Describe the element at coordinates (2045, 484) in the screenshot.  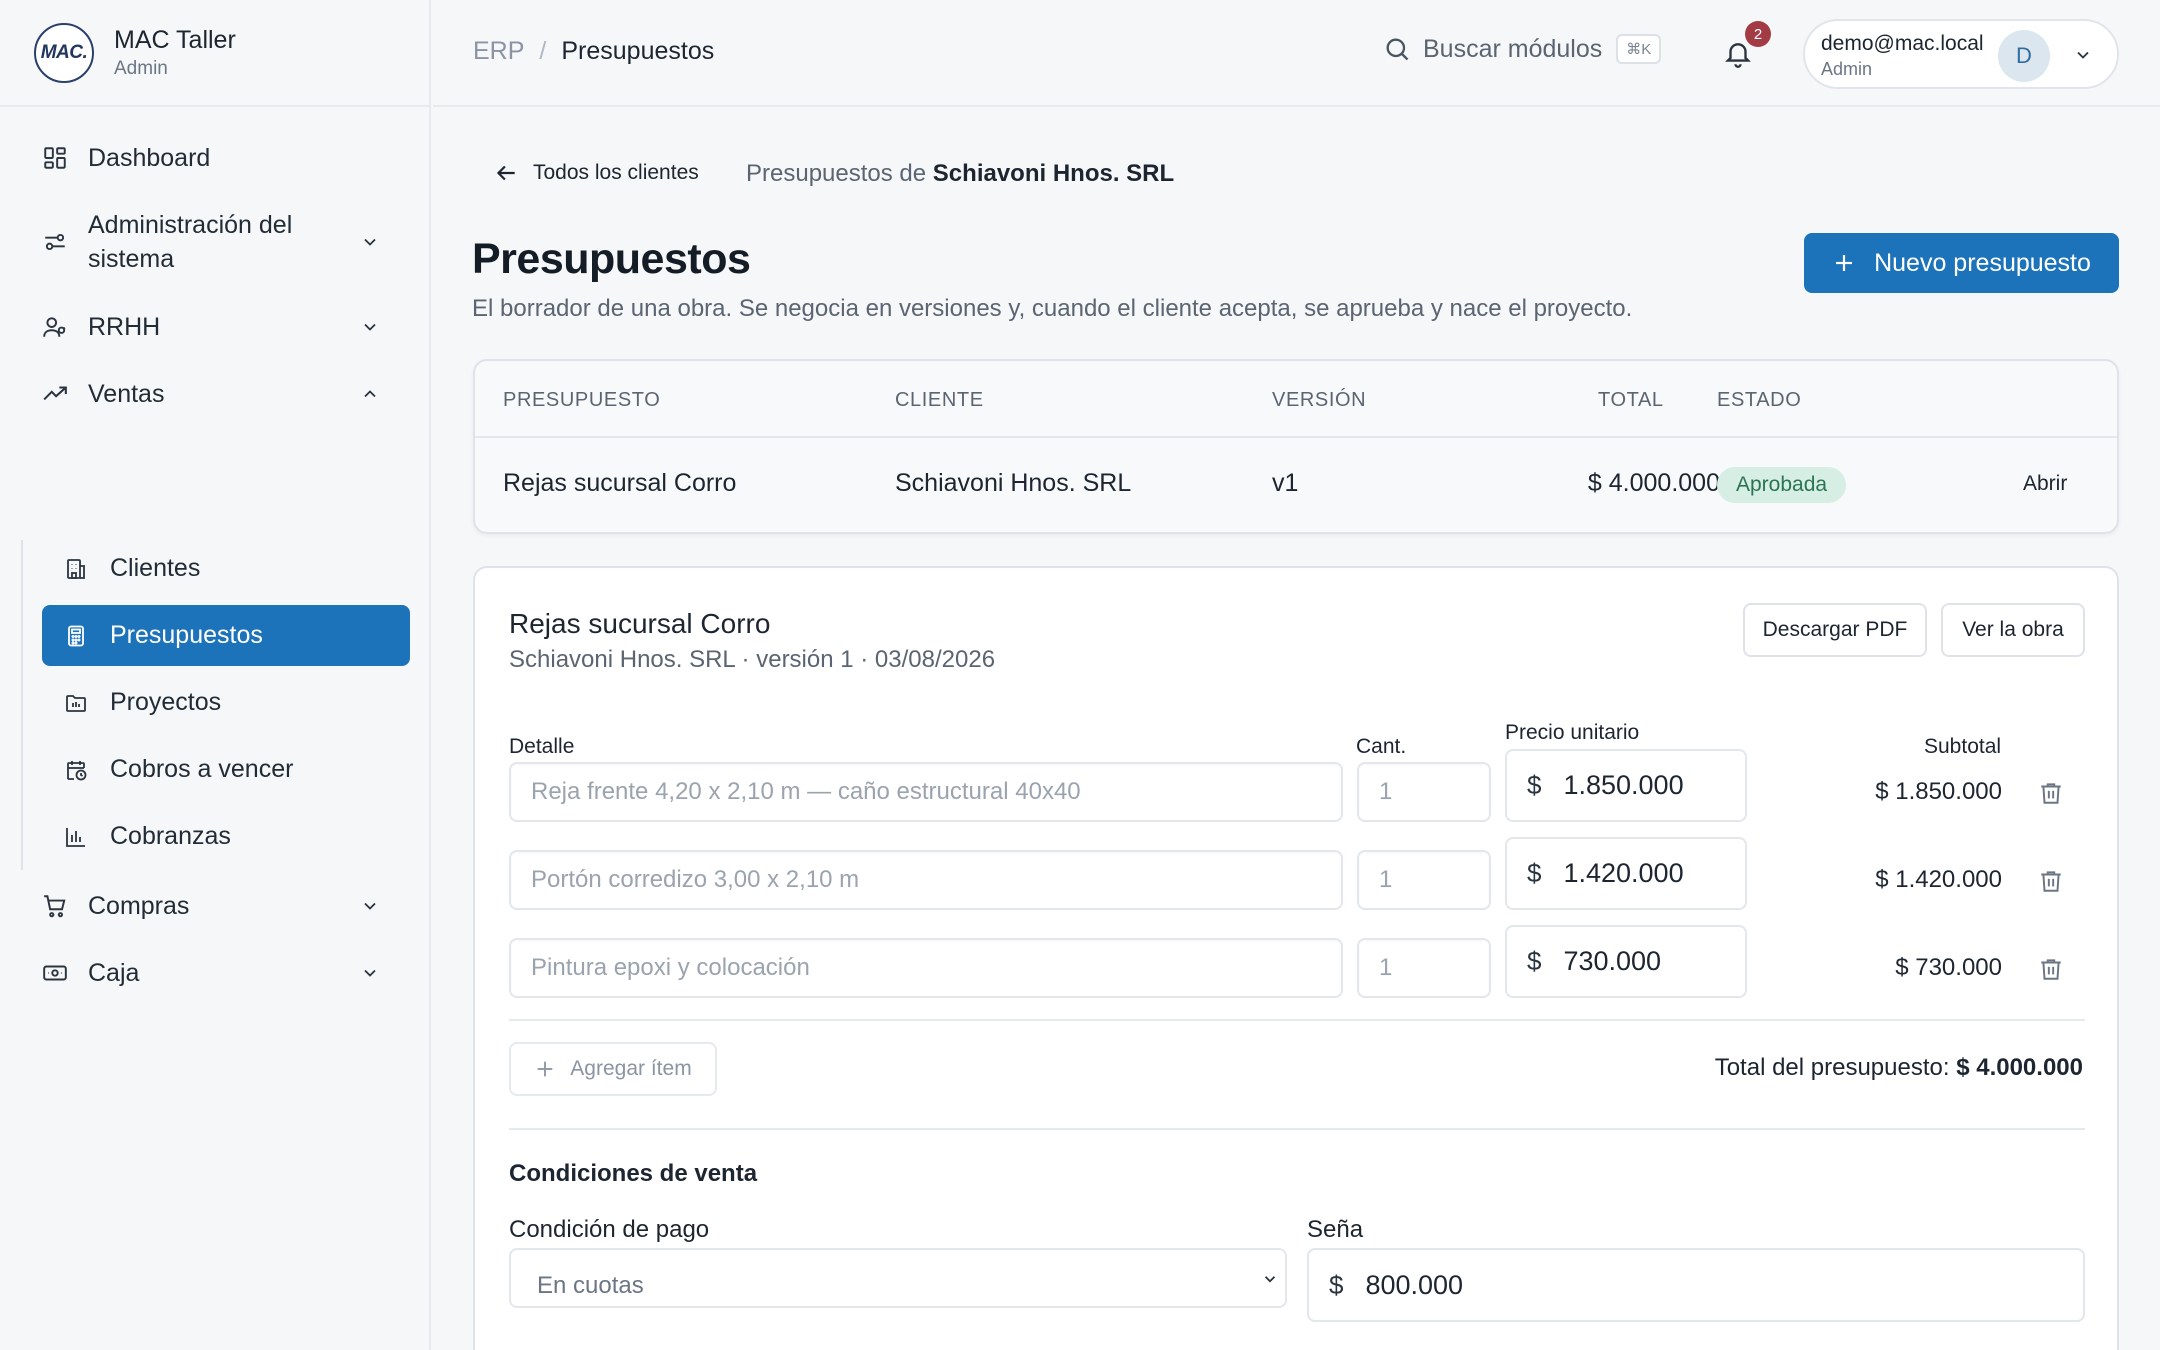
I see `open-budget-link: Abrir` at that location.